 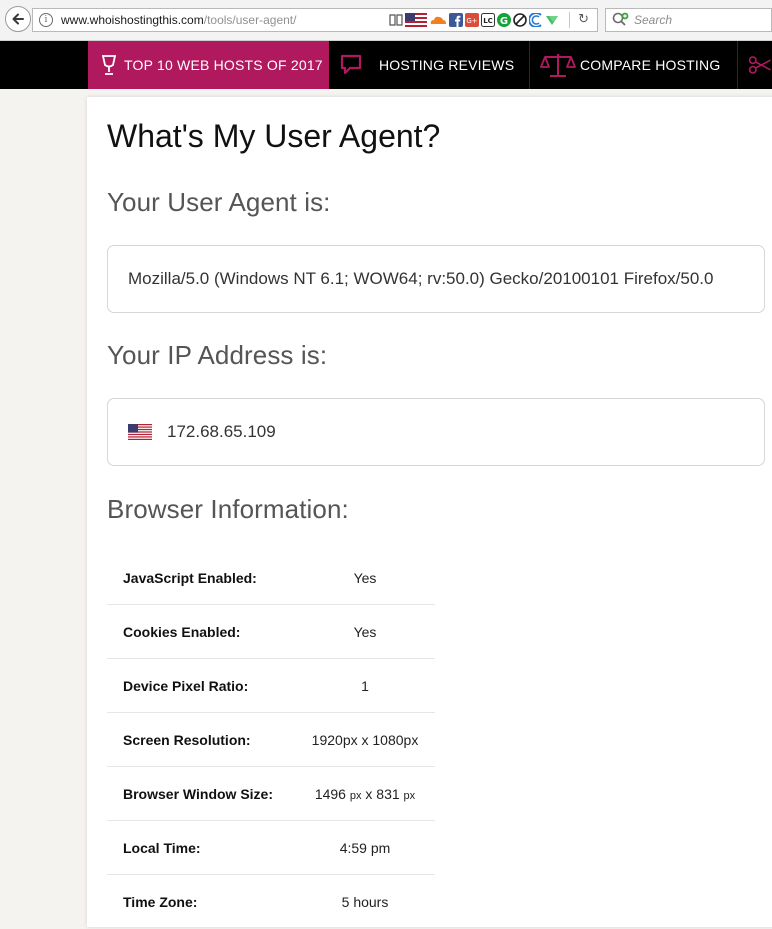 What do you see at coordinates (330, 794) in the screenshot?
I see `window-width-value: 1496` at bounding box center [330, 794].